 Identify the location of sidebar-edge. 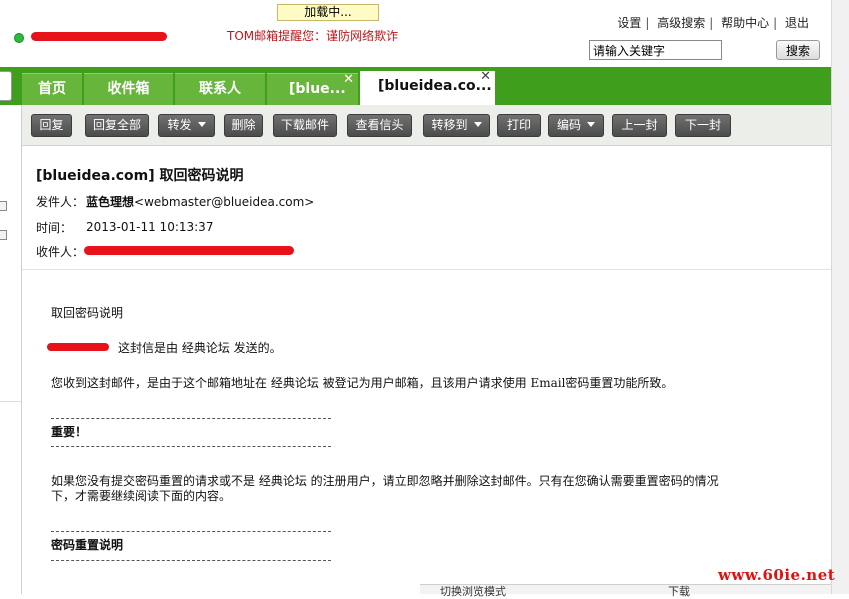
(11, 349).